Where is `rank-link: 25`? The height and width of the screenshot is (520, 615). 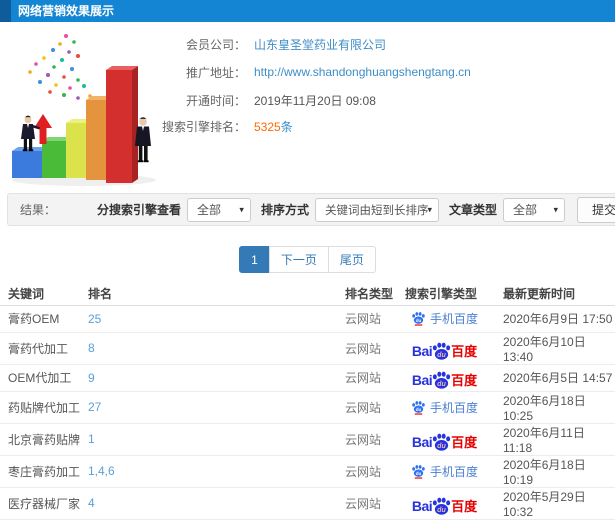
rank-link: 25 is located at coordinates (94, 319).